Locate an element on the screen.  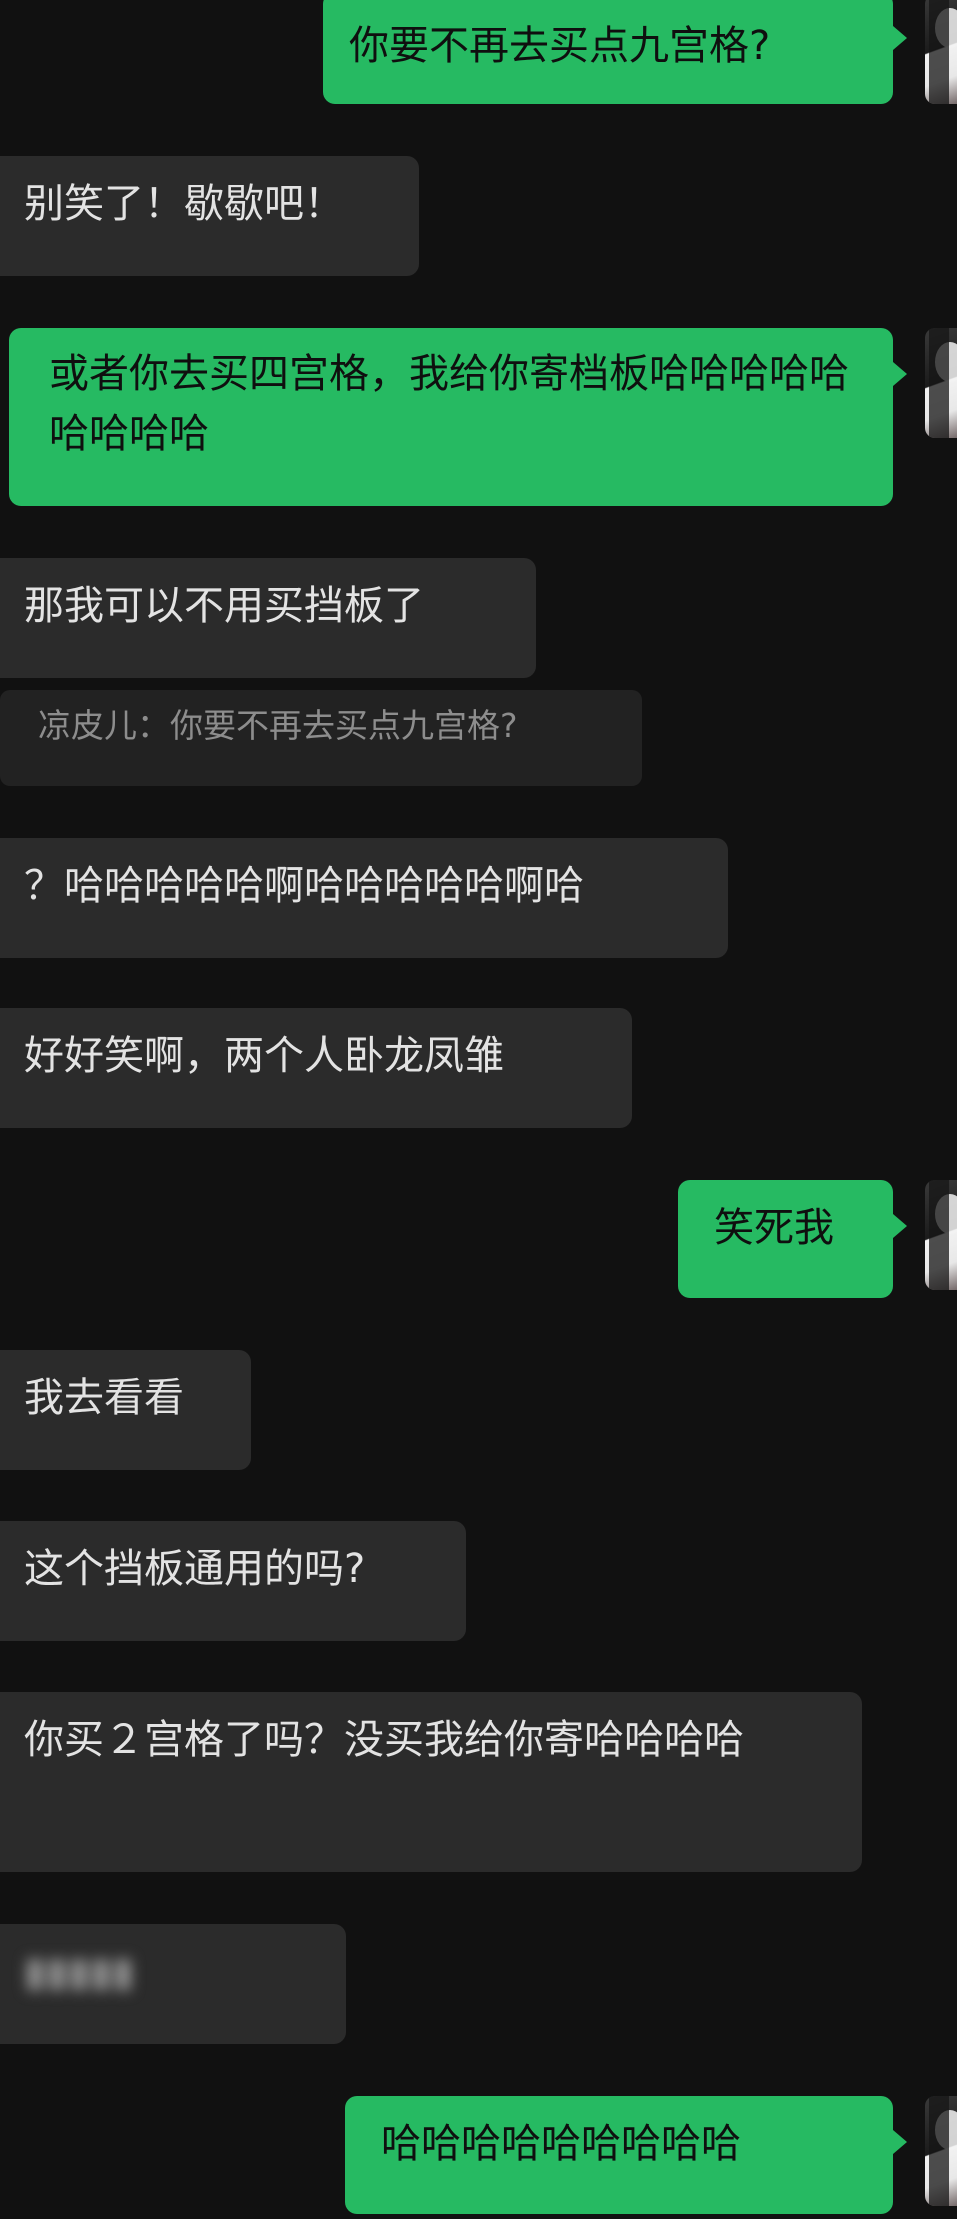
message-bubble-incoming: 这个挡板通用的吗? is located at coordinates (233, 1581).